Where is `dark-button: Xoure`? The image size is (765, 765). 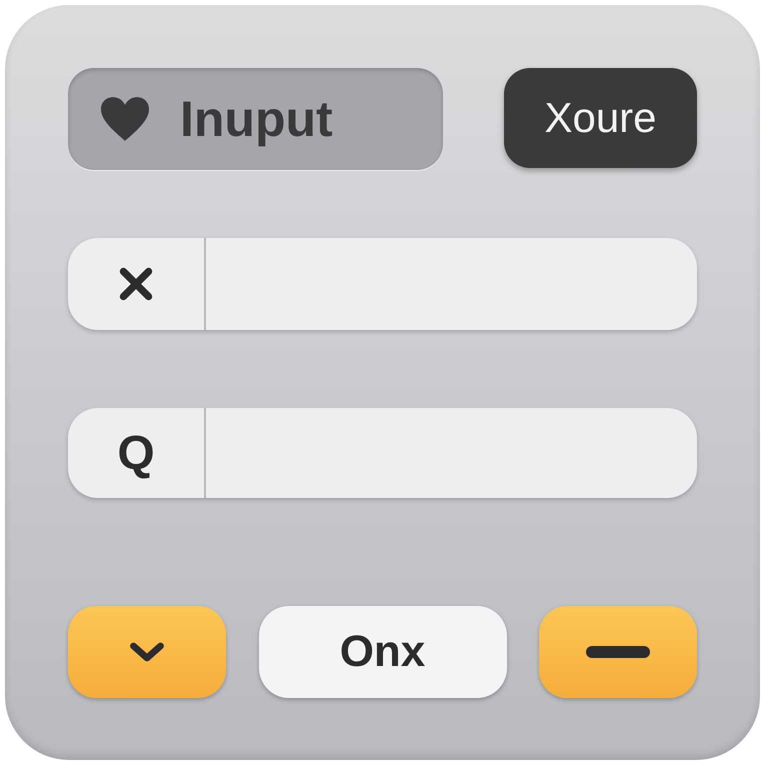
dark-button: Xoure is located at coordinates (600, 118).